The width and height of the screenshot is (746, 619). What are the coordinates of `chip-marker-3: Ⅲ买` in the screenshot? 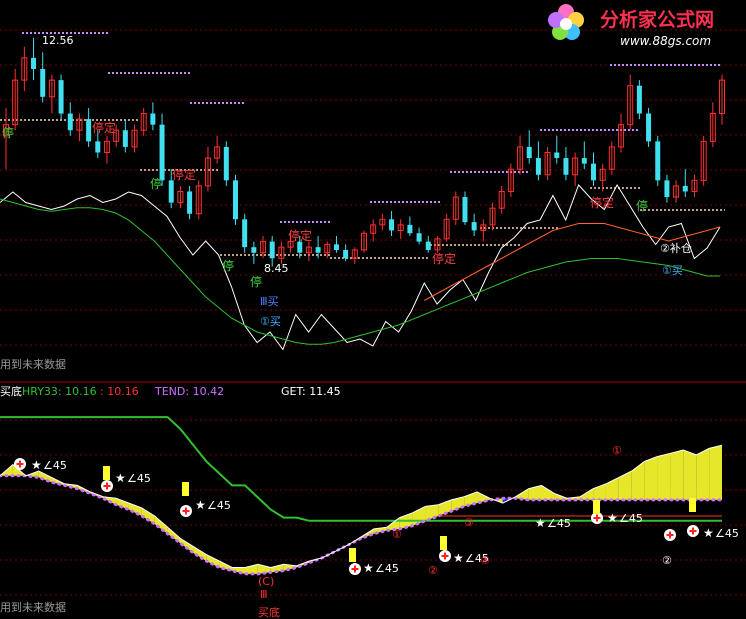 It's located at (269, 301).